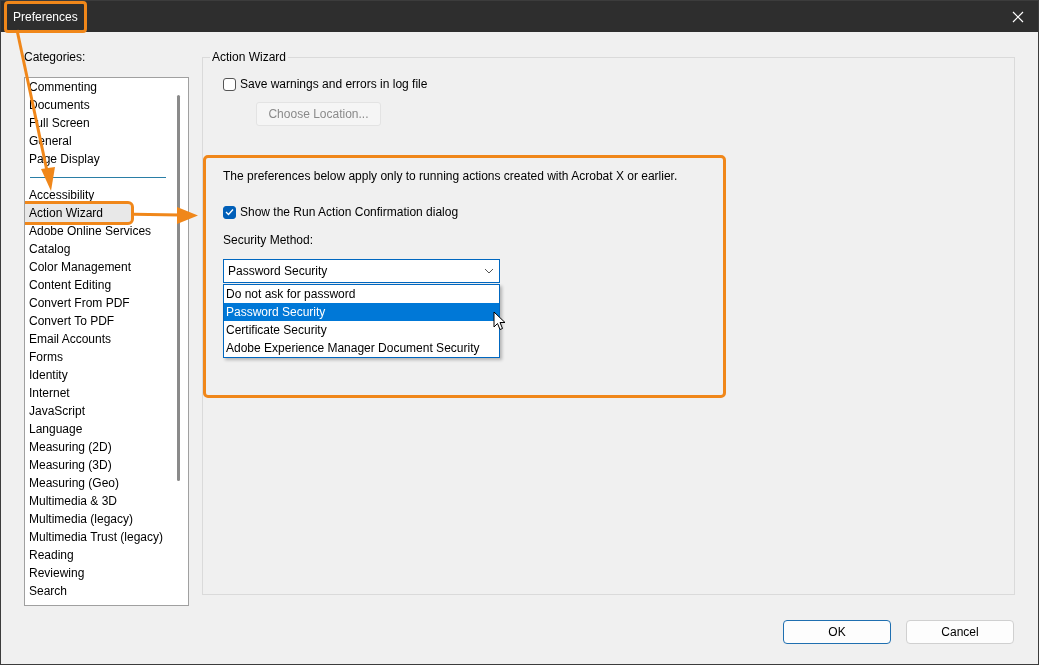 This screenshot has height=665, width=1039. What do you see at coordinates (98, 555) in the screenshot?
I see `list-item: Reading` at bounding box center [98, 555].